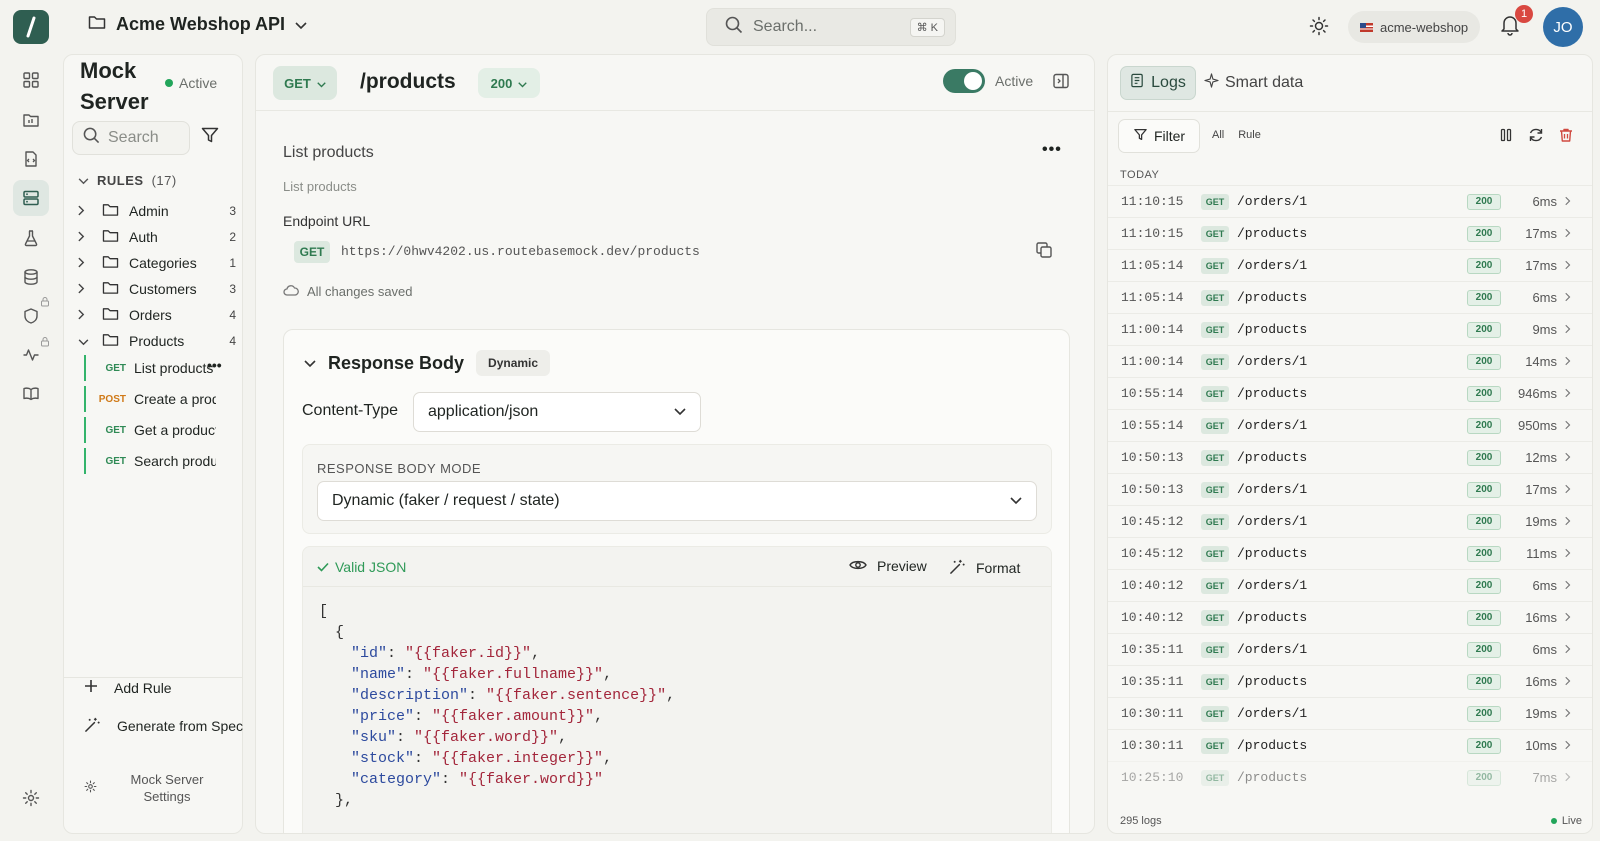  I want to click on trash-icon, so click(1566, 136).